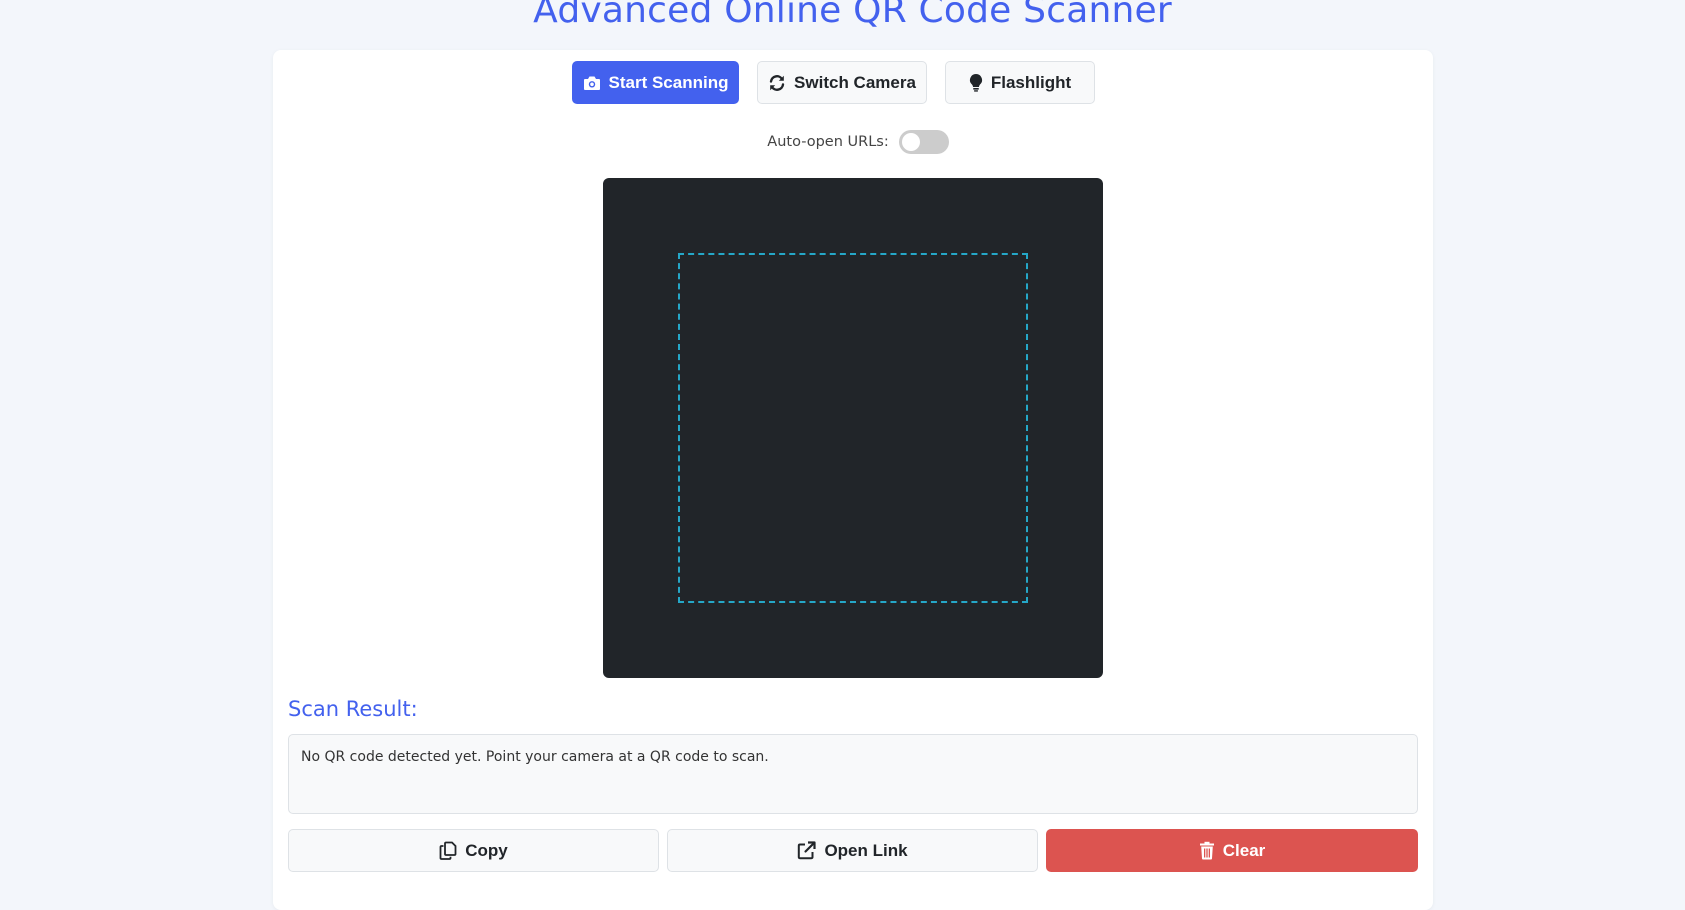  What do you see at coordinates (1207, 850) in the screenshot?
I see `trash-icon` at bounding box center [1207, 850].